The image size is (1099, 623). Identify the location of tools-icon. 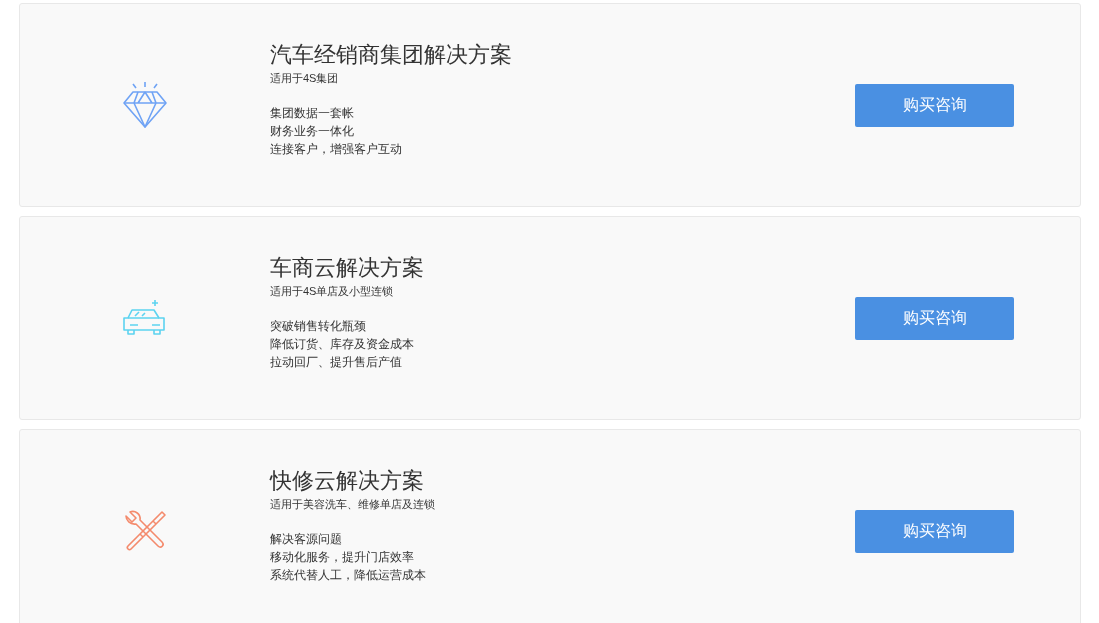
(145, 531).